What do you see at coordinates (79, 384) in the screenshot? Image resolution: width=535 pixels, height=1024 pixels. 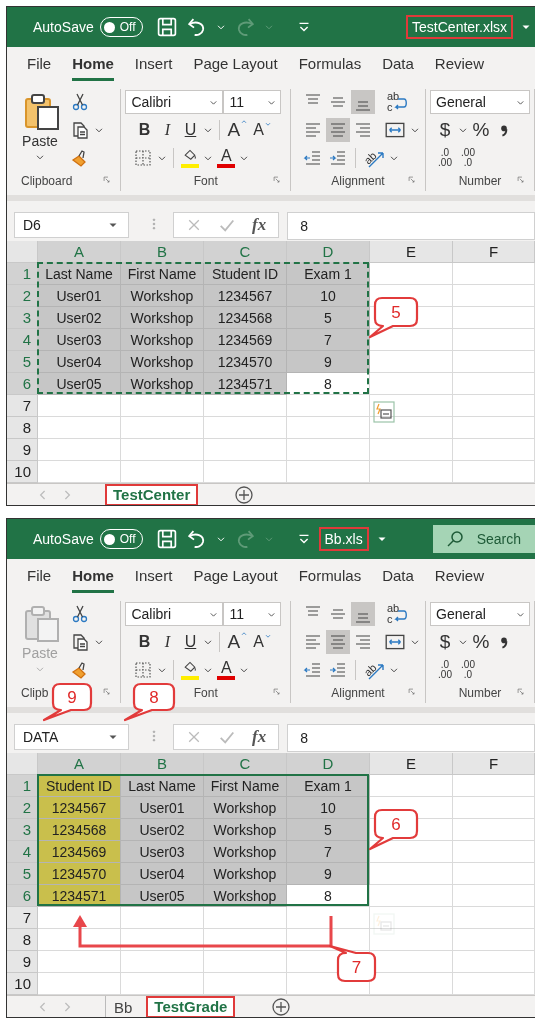 I see `table-cell: User05` at bounding box center [79, 384].